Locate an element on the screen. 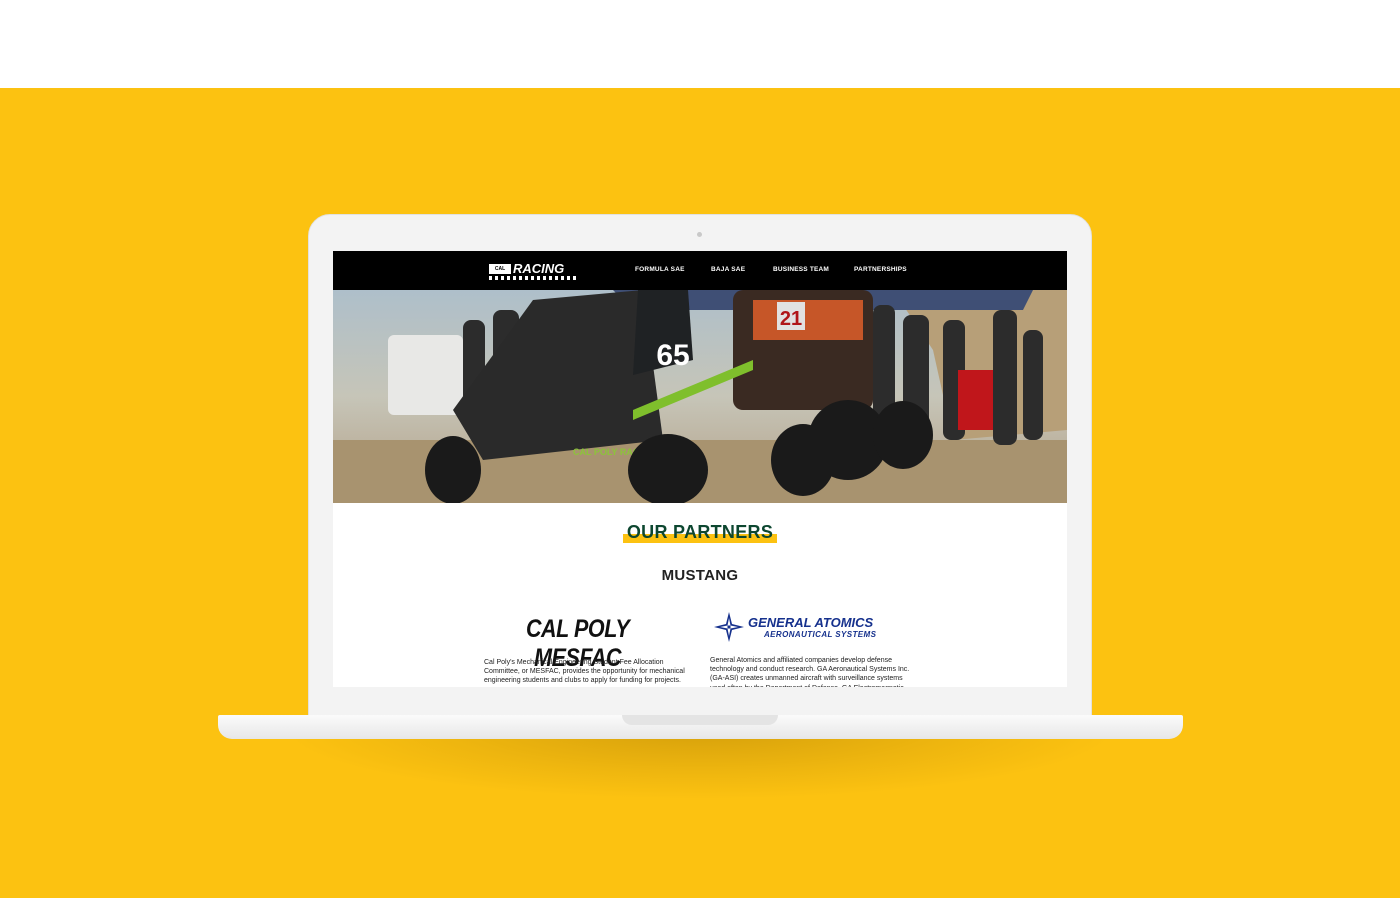 The height and width of the screenshot is (898, 1400). car-number-65: 65 is located at coordinates (672, 355).